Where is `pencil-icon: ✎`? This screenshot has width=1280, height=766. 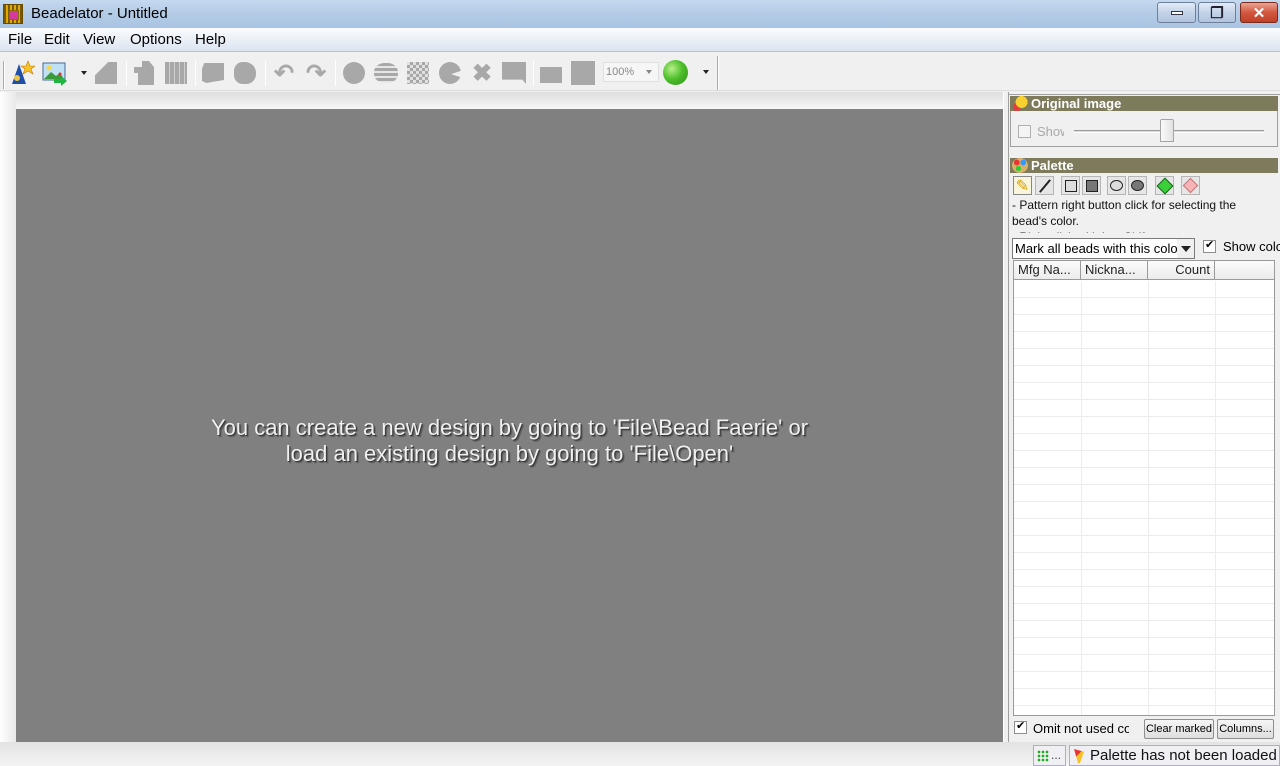 pencil-icon: ✎ is located at coordinates (1022, 186).